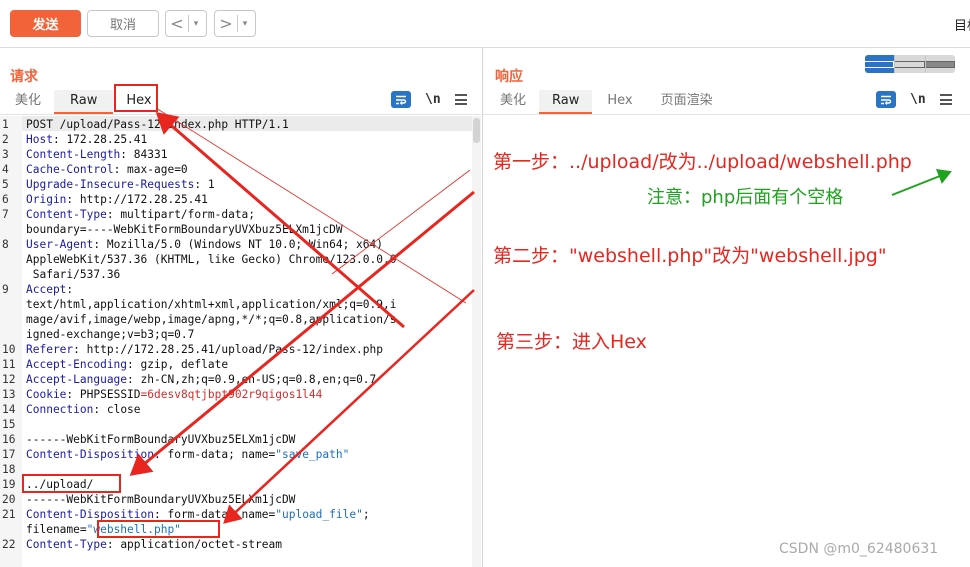 The image size is (970, 567). What do you see at coordinates (921, 182) in the screenshot?
I see `note-arrow` at bounding box center [921, 182].